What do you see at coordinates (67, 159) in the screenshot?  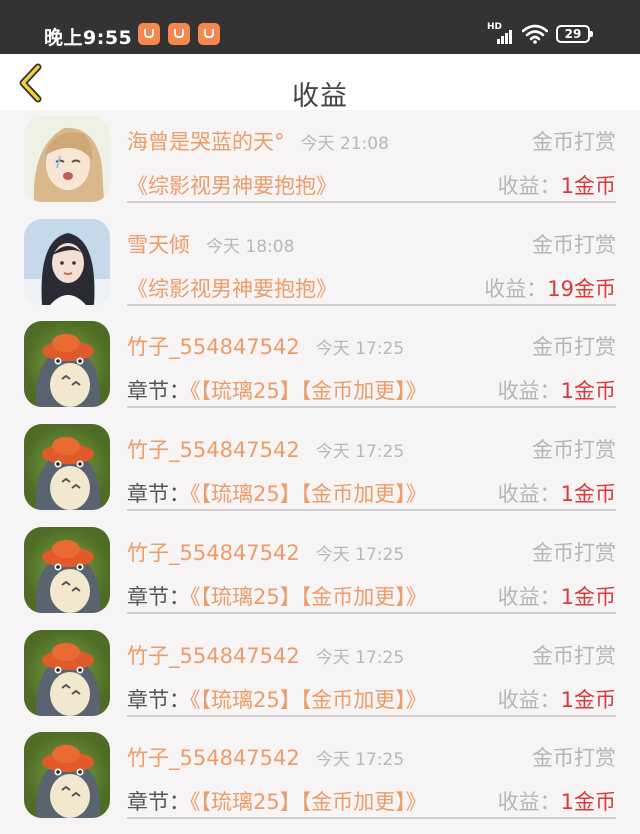 I see `anime-girl-avatar` at bounding box center [67, 159].